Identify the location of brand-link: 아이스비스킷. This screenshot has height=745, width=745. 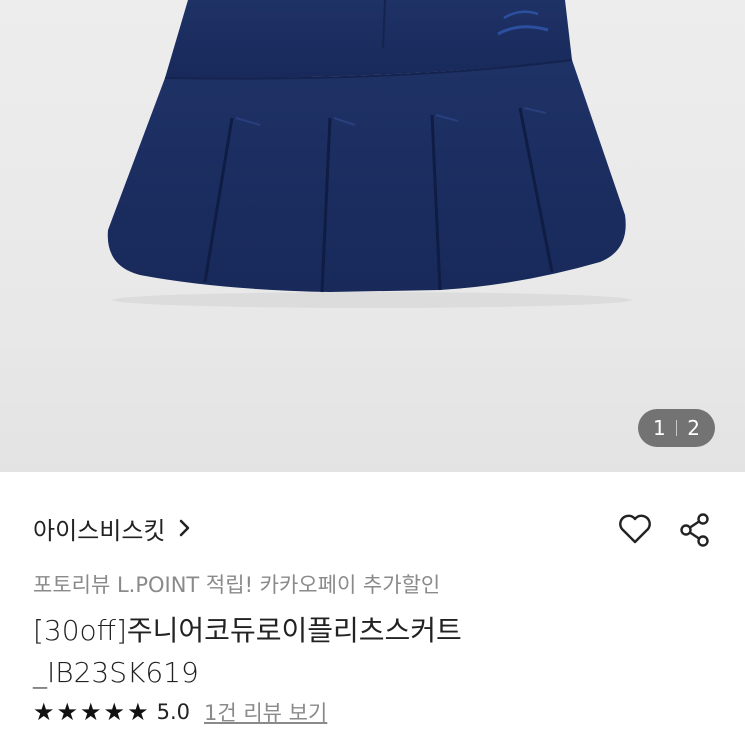
(112, 528).